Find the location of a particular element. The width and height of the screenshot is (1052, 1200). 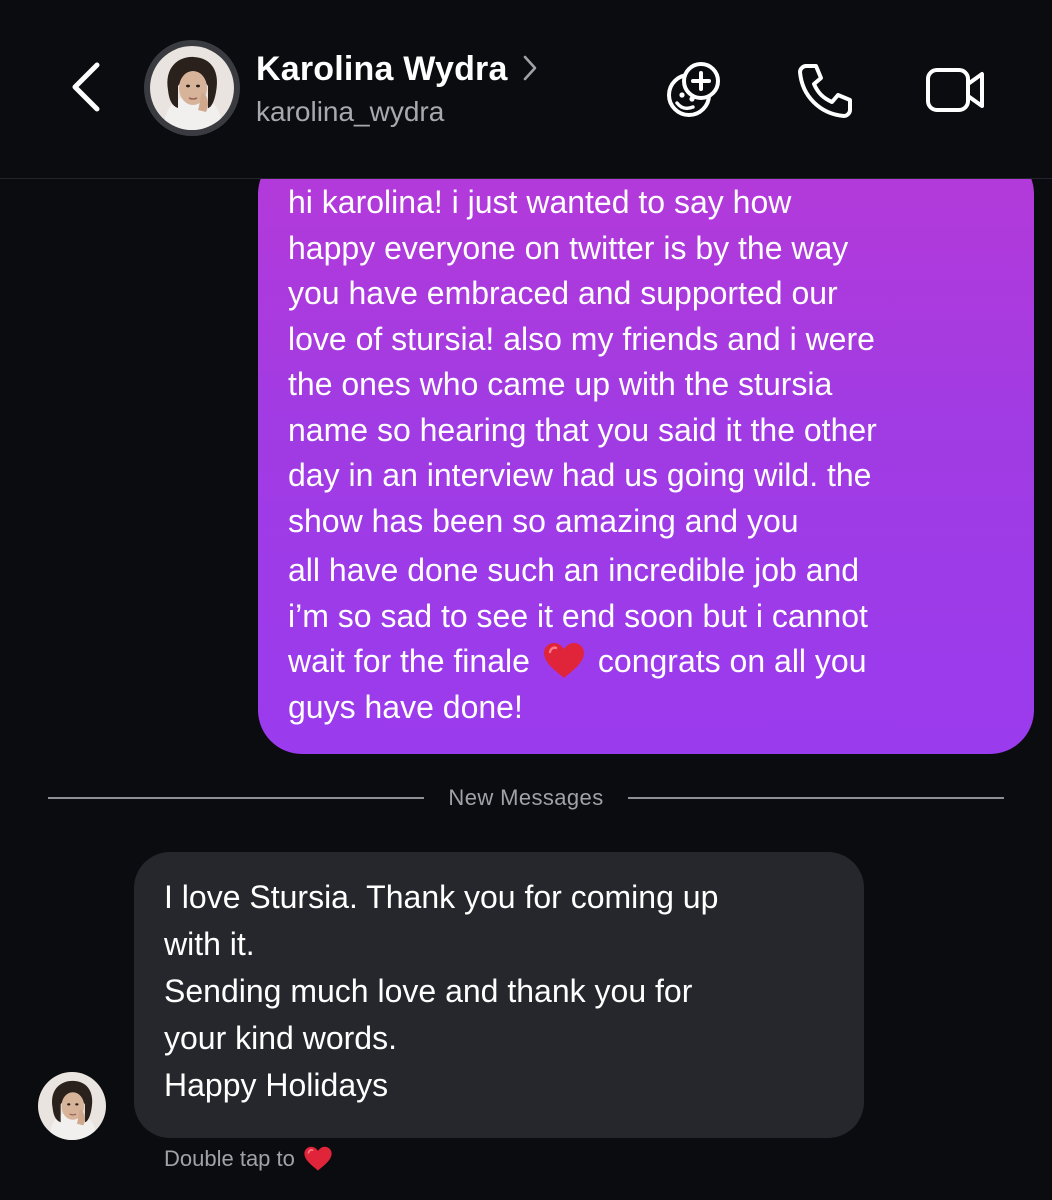

video-camera-icon is located at coordinates (955, 90).